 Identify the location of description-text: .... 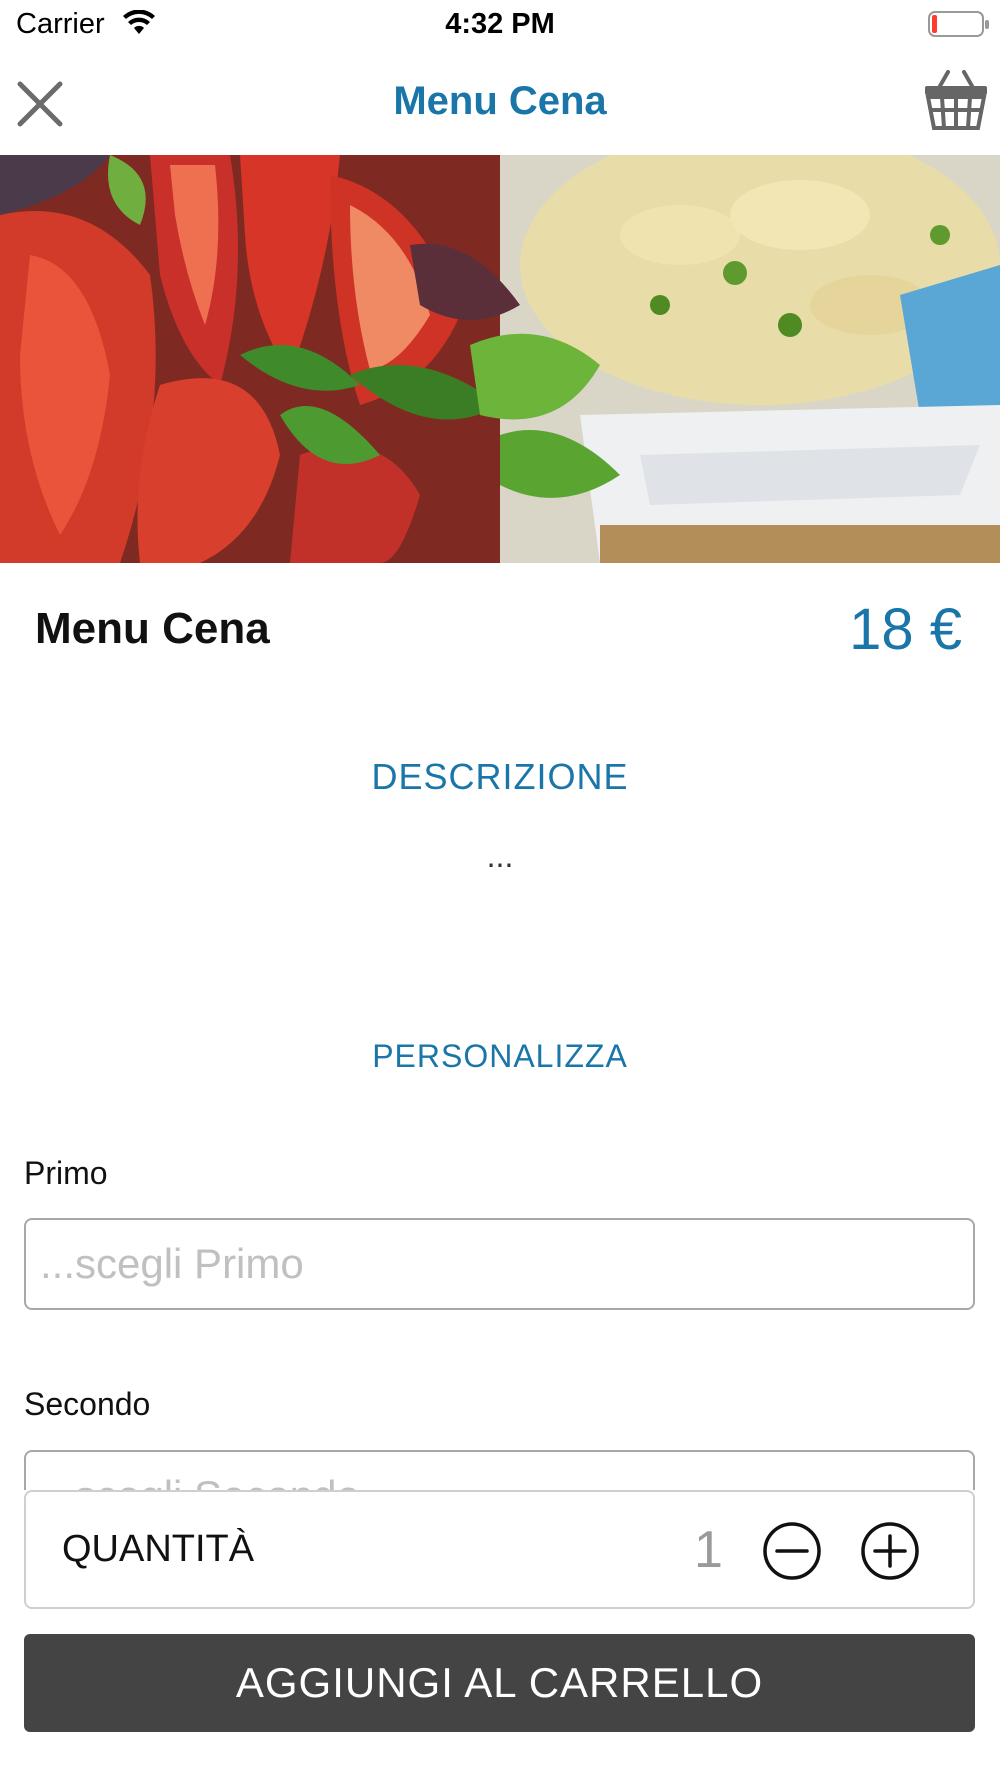
(500, 856).